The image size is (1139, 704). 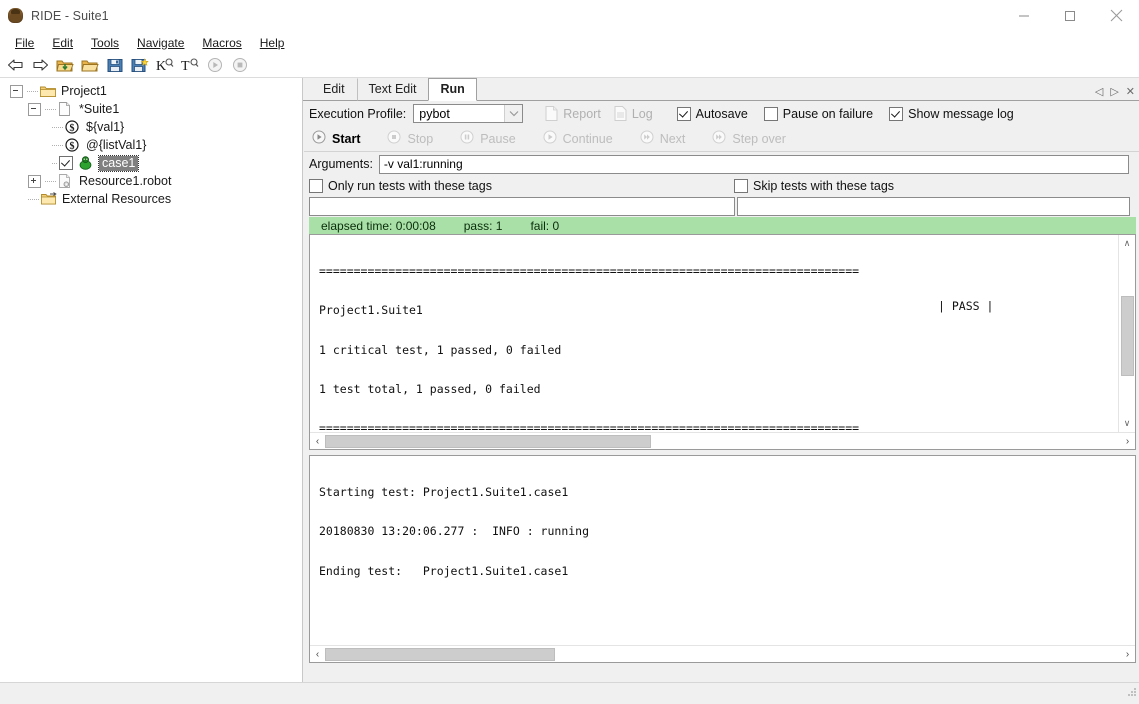 What do you see at coordinates (440, 654) in the screenshot?
I see `message-log-hscroll-thumb` at bounding box center [440, 654].